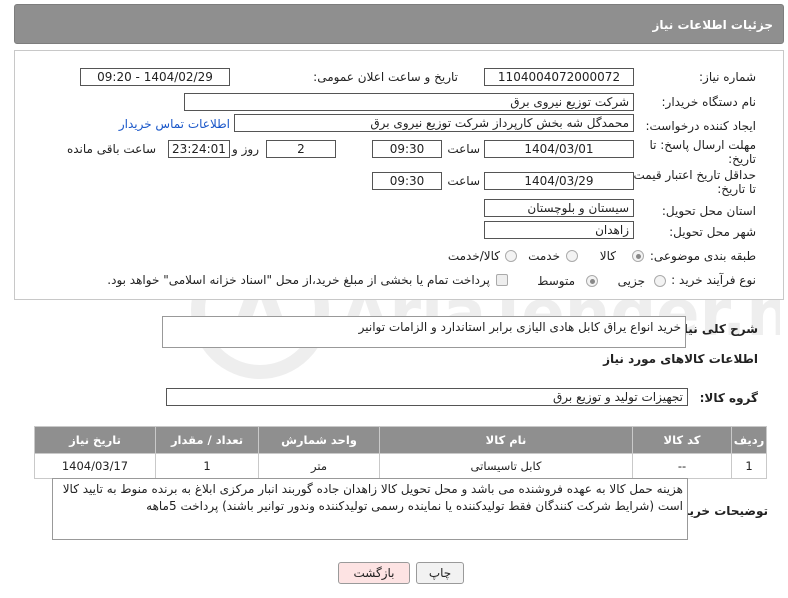  What do you see at coordinates (713, 280) in the screenshot?
I see `process-type-label: نوع فرآیند خرید :` at bounding box center [713, 280].